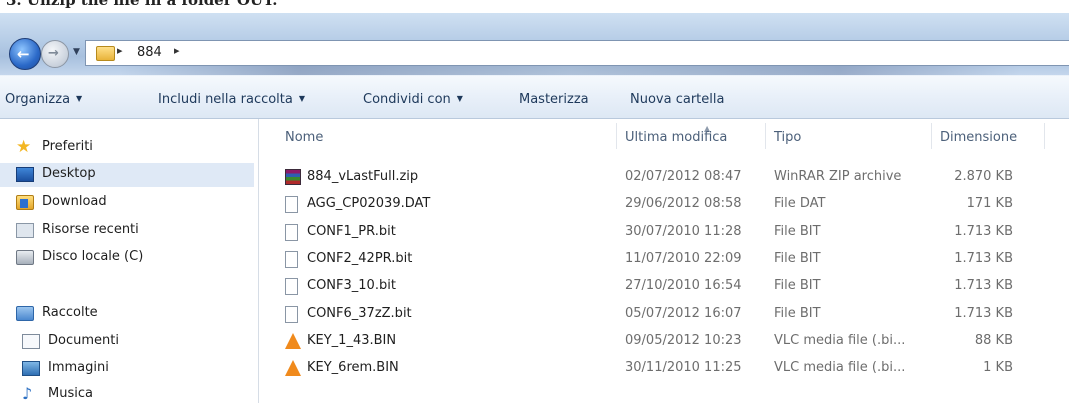 The image size is (1069, 407). Describe the element at coordinates (676, 137) in the screenshot. I see `column-header-modified: Ultima modifica` at that location.